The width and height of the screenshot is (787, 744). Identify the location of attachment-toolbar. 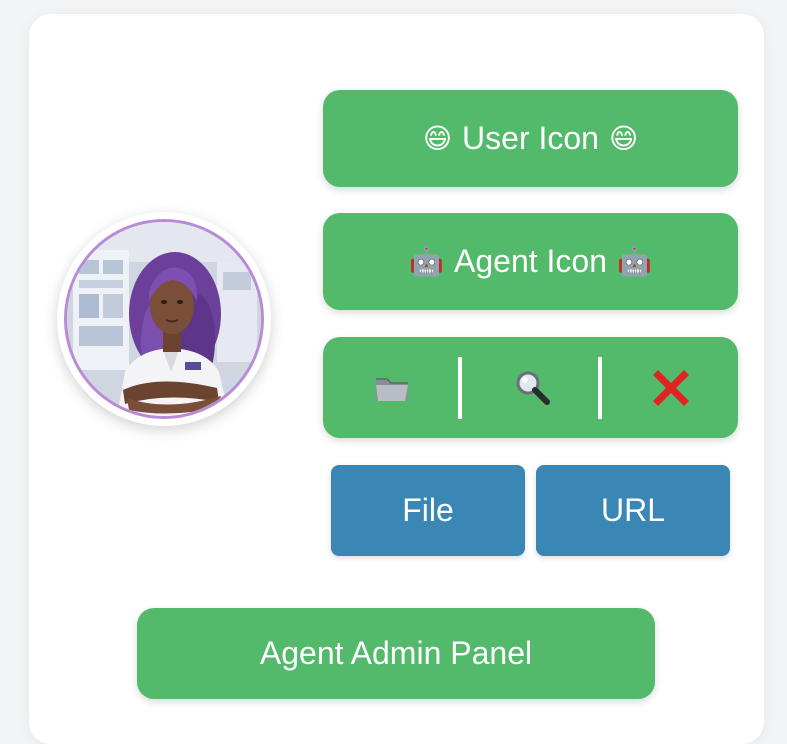
(530, 387).